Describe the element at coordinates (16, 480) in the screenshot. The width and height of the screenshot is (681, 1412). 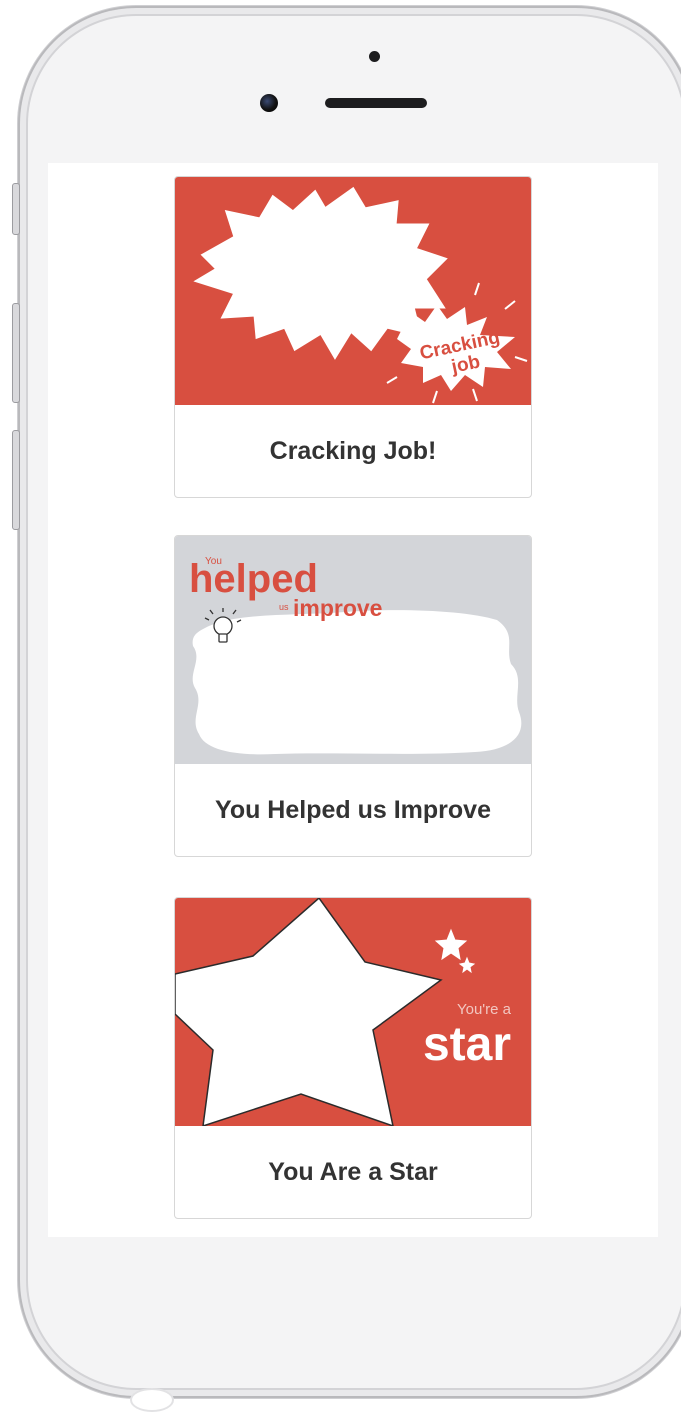
I see `volume-down-button` at that location.